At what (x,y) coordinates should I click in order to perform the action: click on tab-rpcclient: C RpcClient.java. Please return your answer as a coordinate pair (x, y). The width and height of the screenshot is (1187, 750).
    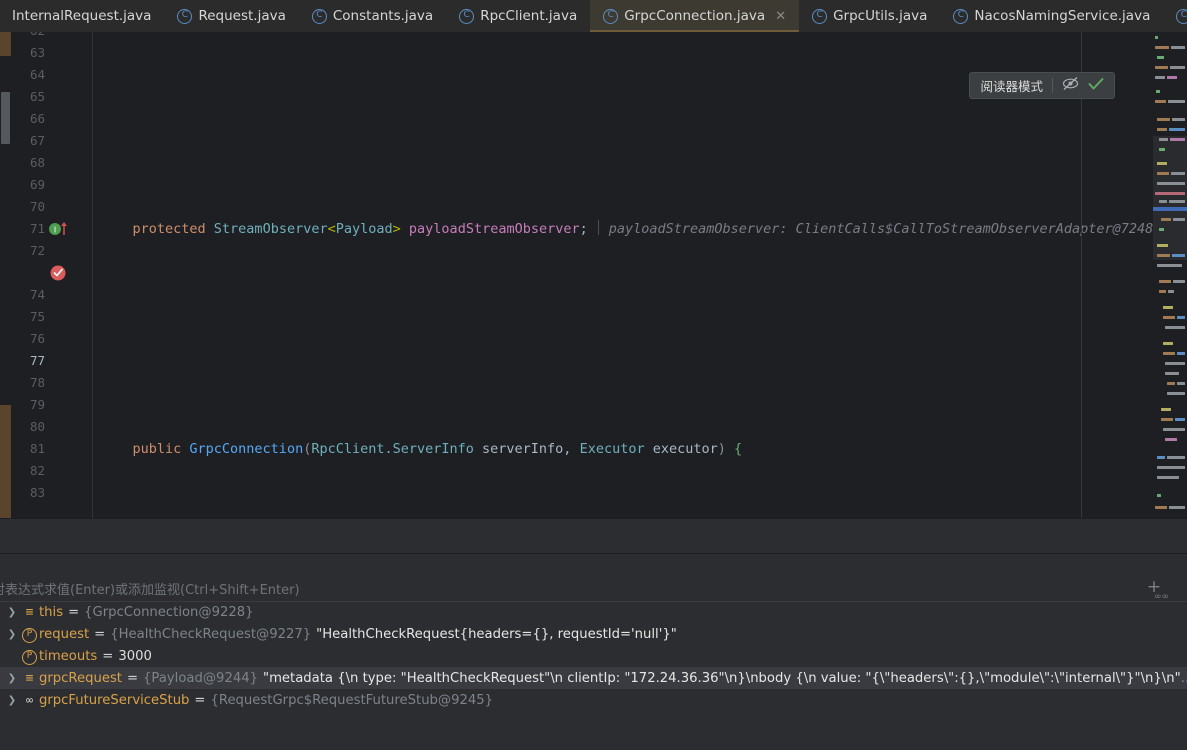
    Looking at the image, I should click on (518, 16).